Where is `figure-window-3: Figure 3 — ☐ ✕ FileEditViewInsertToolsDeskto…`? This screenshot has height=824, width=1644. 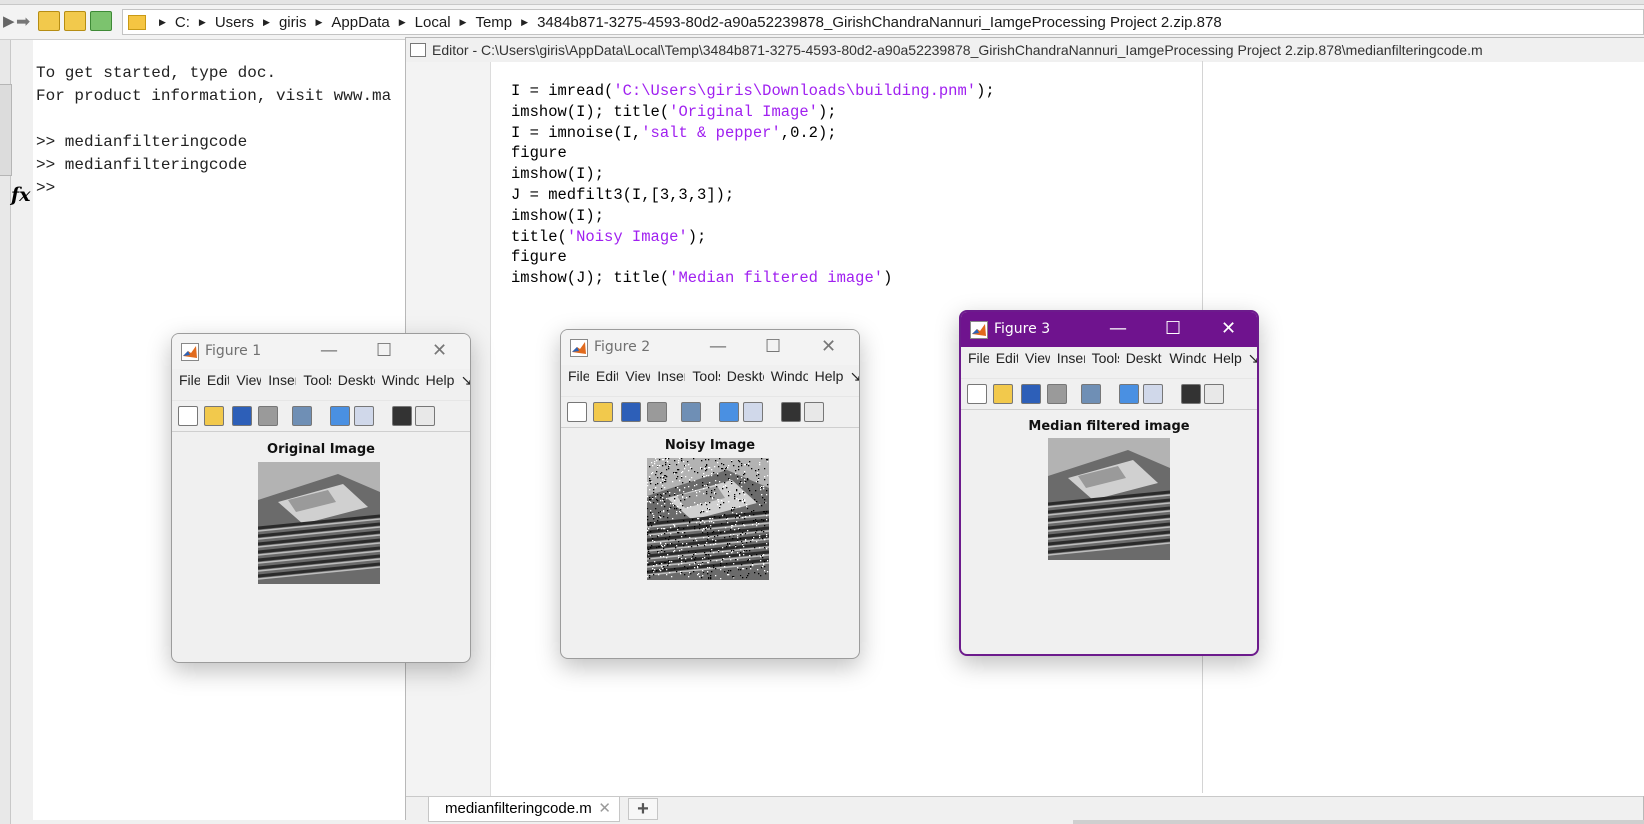 figure-window-3: Figure 3 — ☐ ✕ FileEditViewInsertToolsDeskto… is located at coordinates (1109, 483).